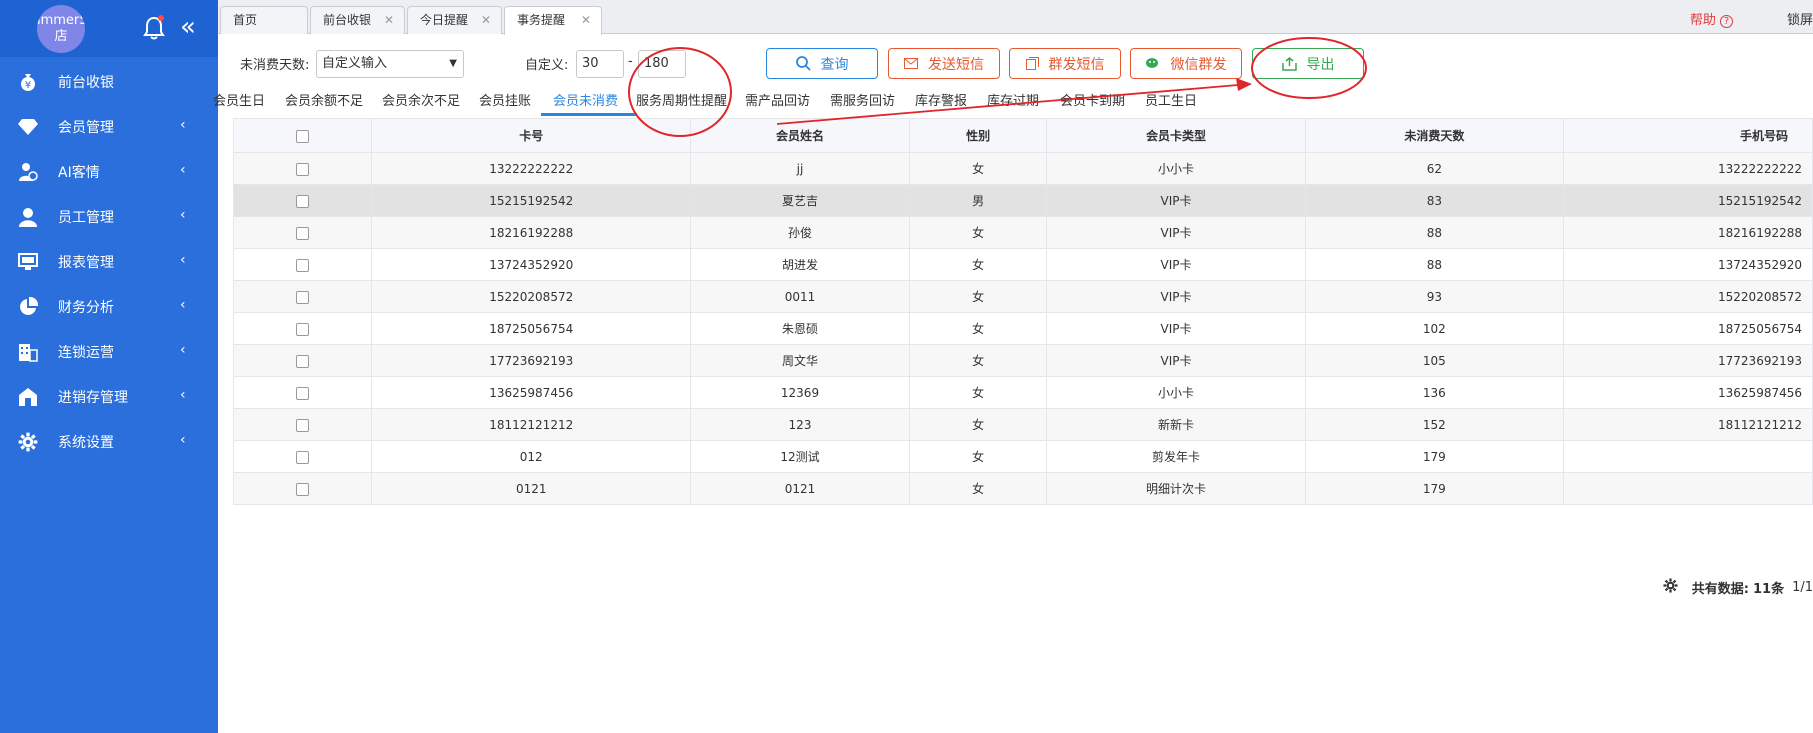 Image resolution: width=1813 pixels, height=733 pixels. Describe the element at coordinates (978, 200) in the screenshot. I see `gender-cell: 男` at that location.